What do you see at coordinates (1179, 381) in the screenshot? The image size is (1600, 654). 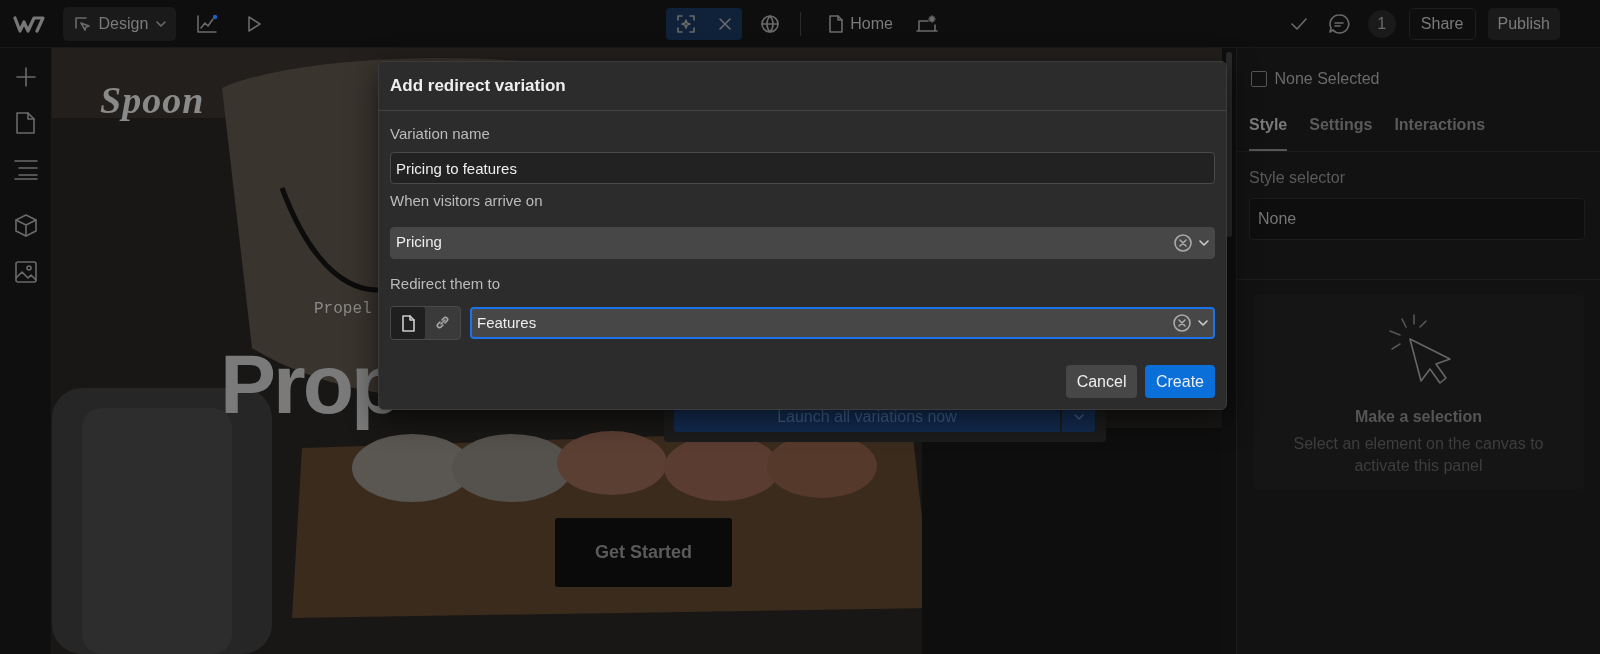 I see `create-button: Create` at bounding box center [1179, 381].